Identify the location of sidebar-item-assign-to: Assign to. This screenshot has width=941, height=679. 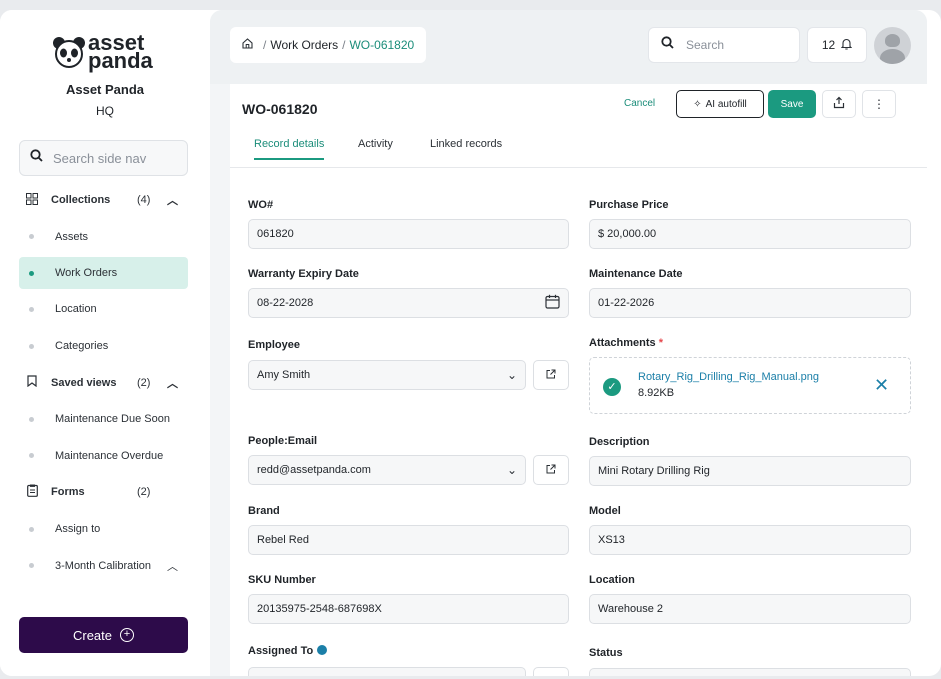
(103, 529).